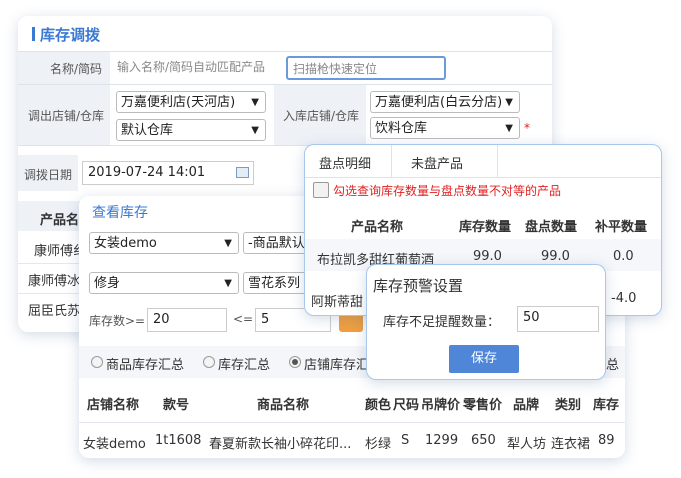 Image resolution: width=681 pixels, height=478 pixels. What do you see at coordinates (613, 365) in the screenshot?
I see `radio-extra-label: 总` at bounding box center [613, 365].